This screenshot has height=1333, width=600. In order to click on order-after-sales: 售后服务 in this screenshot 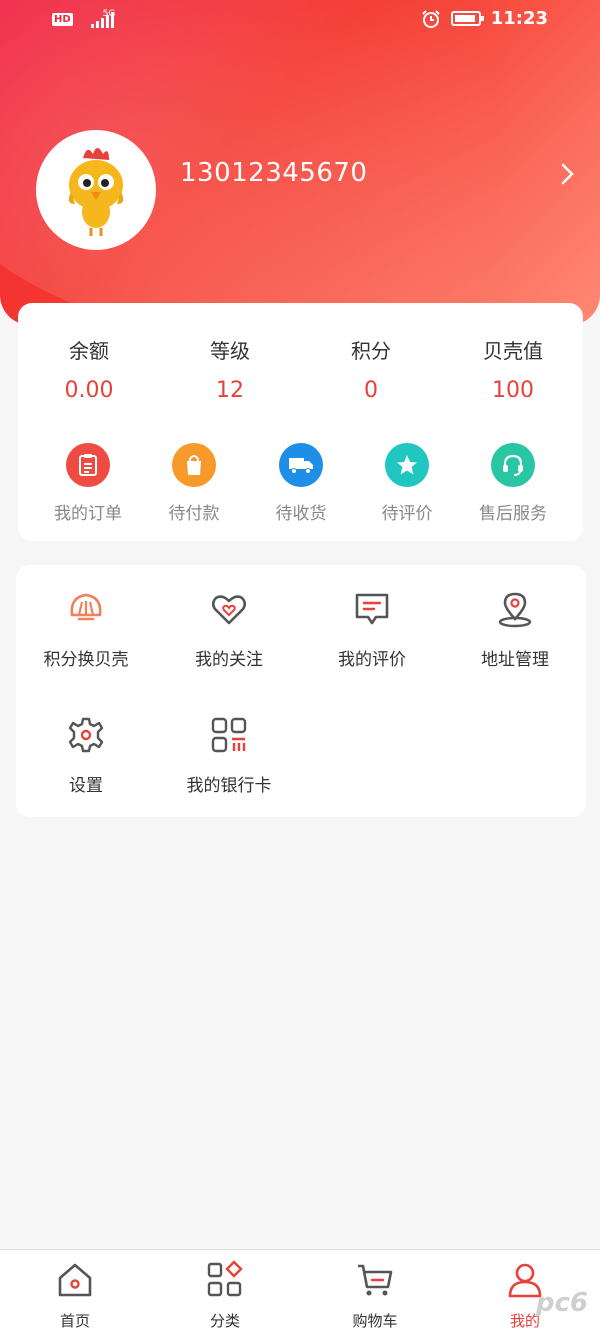, I will do `click(513, 483)`.